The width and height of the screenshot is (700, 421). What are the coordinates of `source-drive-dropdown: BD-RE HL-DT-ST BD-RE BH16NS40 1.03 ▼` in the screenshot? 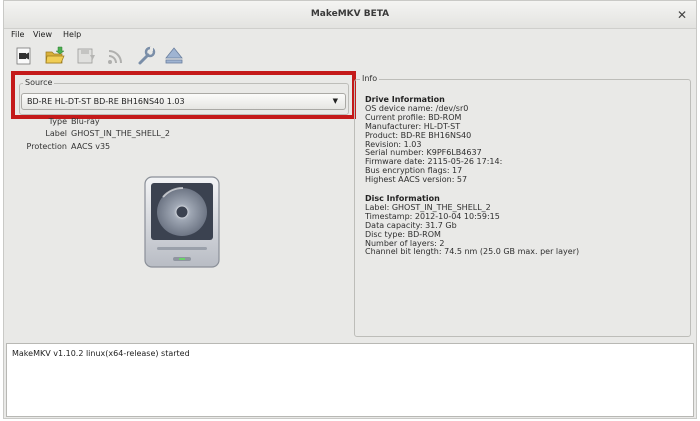 It's located at (183, 101).